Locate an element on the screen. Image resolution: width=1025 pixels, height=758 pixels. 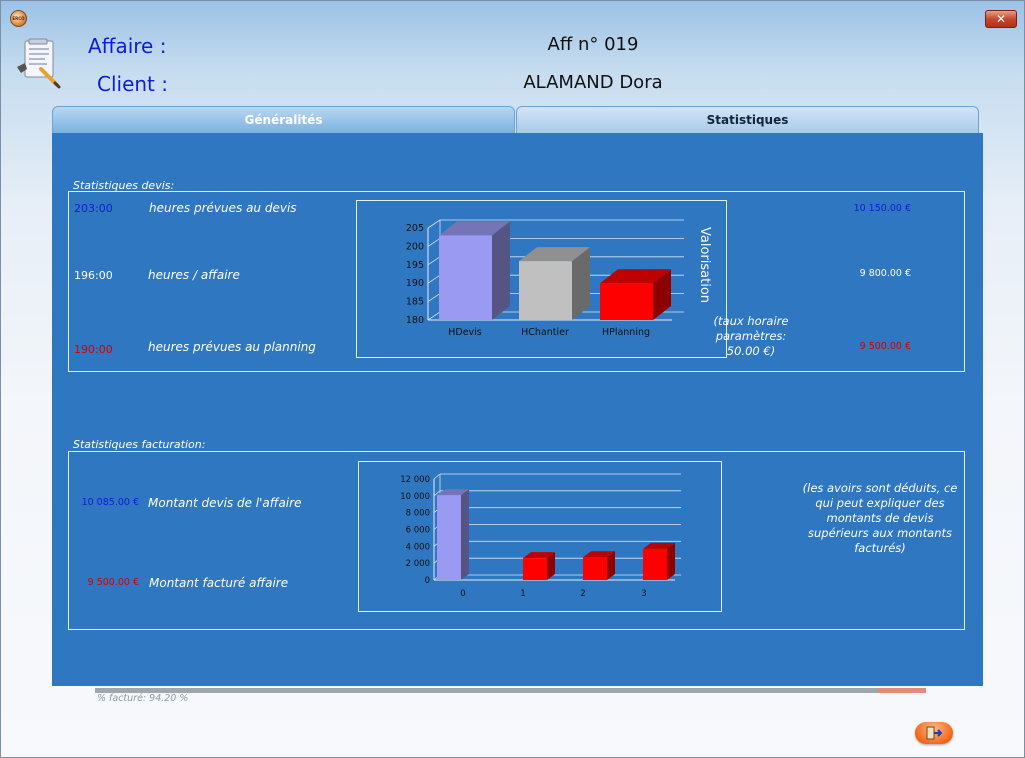
montant-facture-label: Montant facturé affaire is located at coordinates (219, 583).